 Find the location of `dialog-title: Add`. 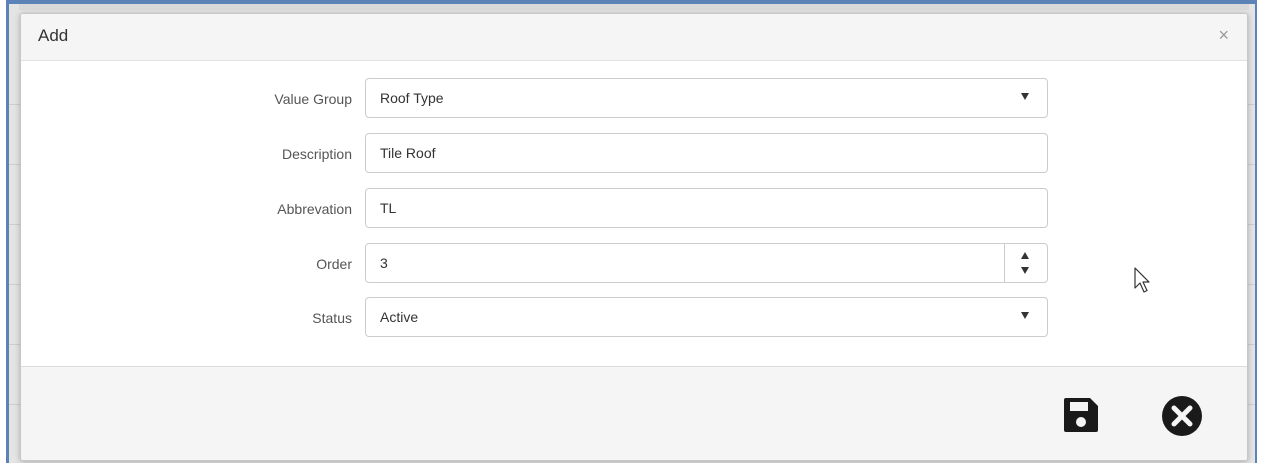

dialog-title: Add is located at coordinates (53, 35).